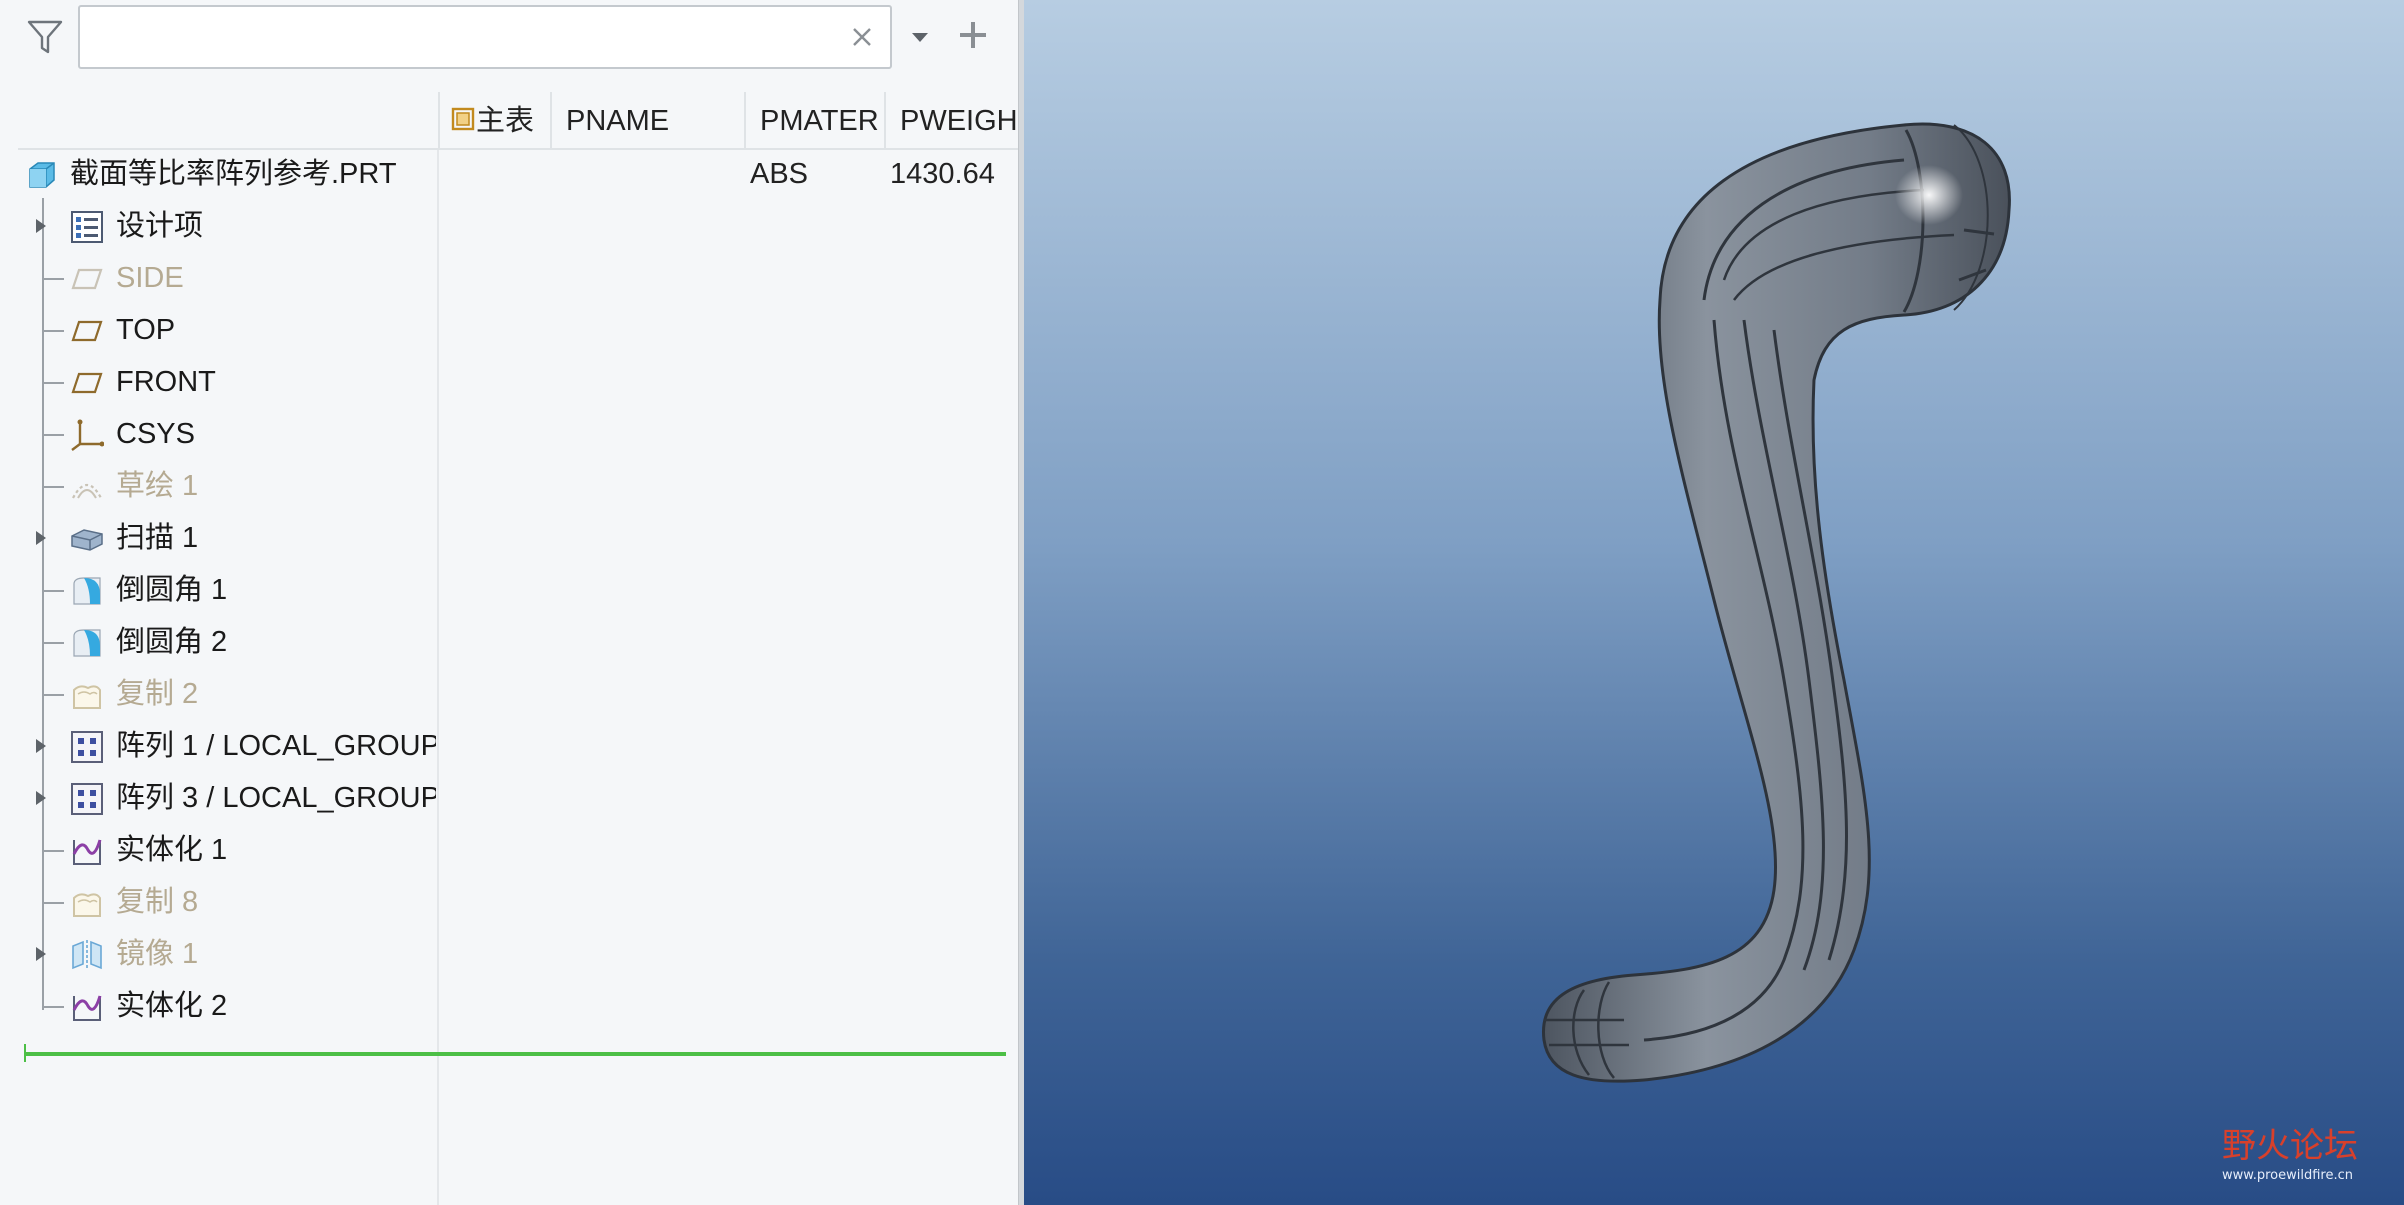  I want to click on specular-highlight, so click(1929, 195).